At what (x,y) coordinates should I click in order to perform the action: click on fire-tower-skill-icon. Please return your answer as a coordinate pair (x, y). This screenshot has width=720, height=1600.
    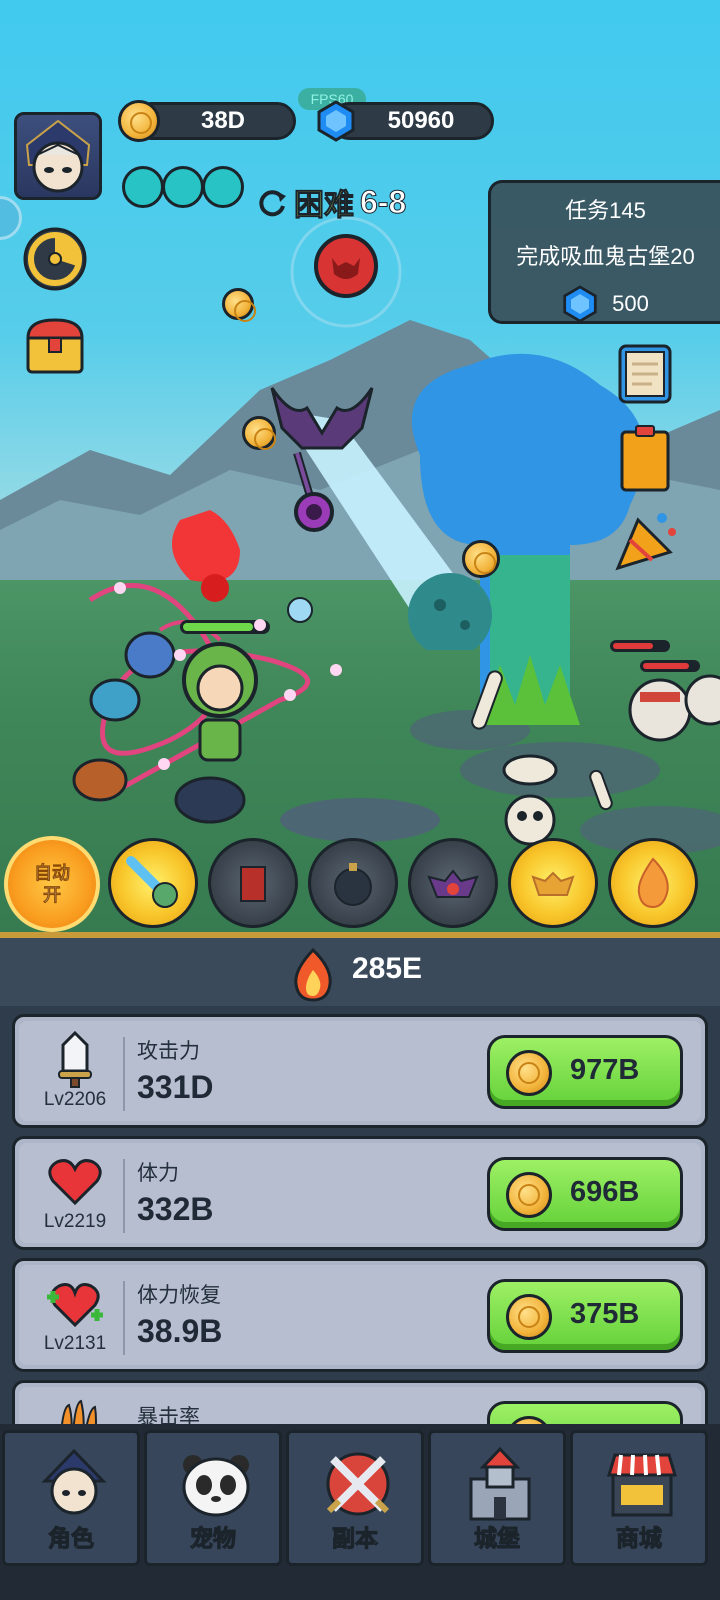
    Looking at the image, I should click on (253, 884).